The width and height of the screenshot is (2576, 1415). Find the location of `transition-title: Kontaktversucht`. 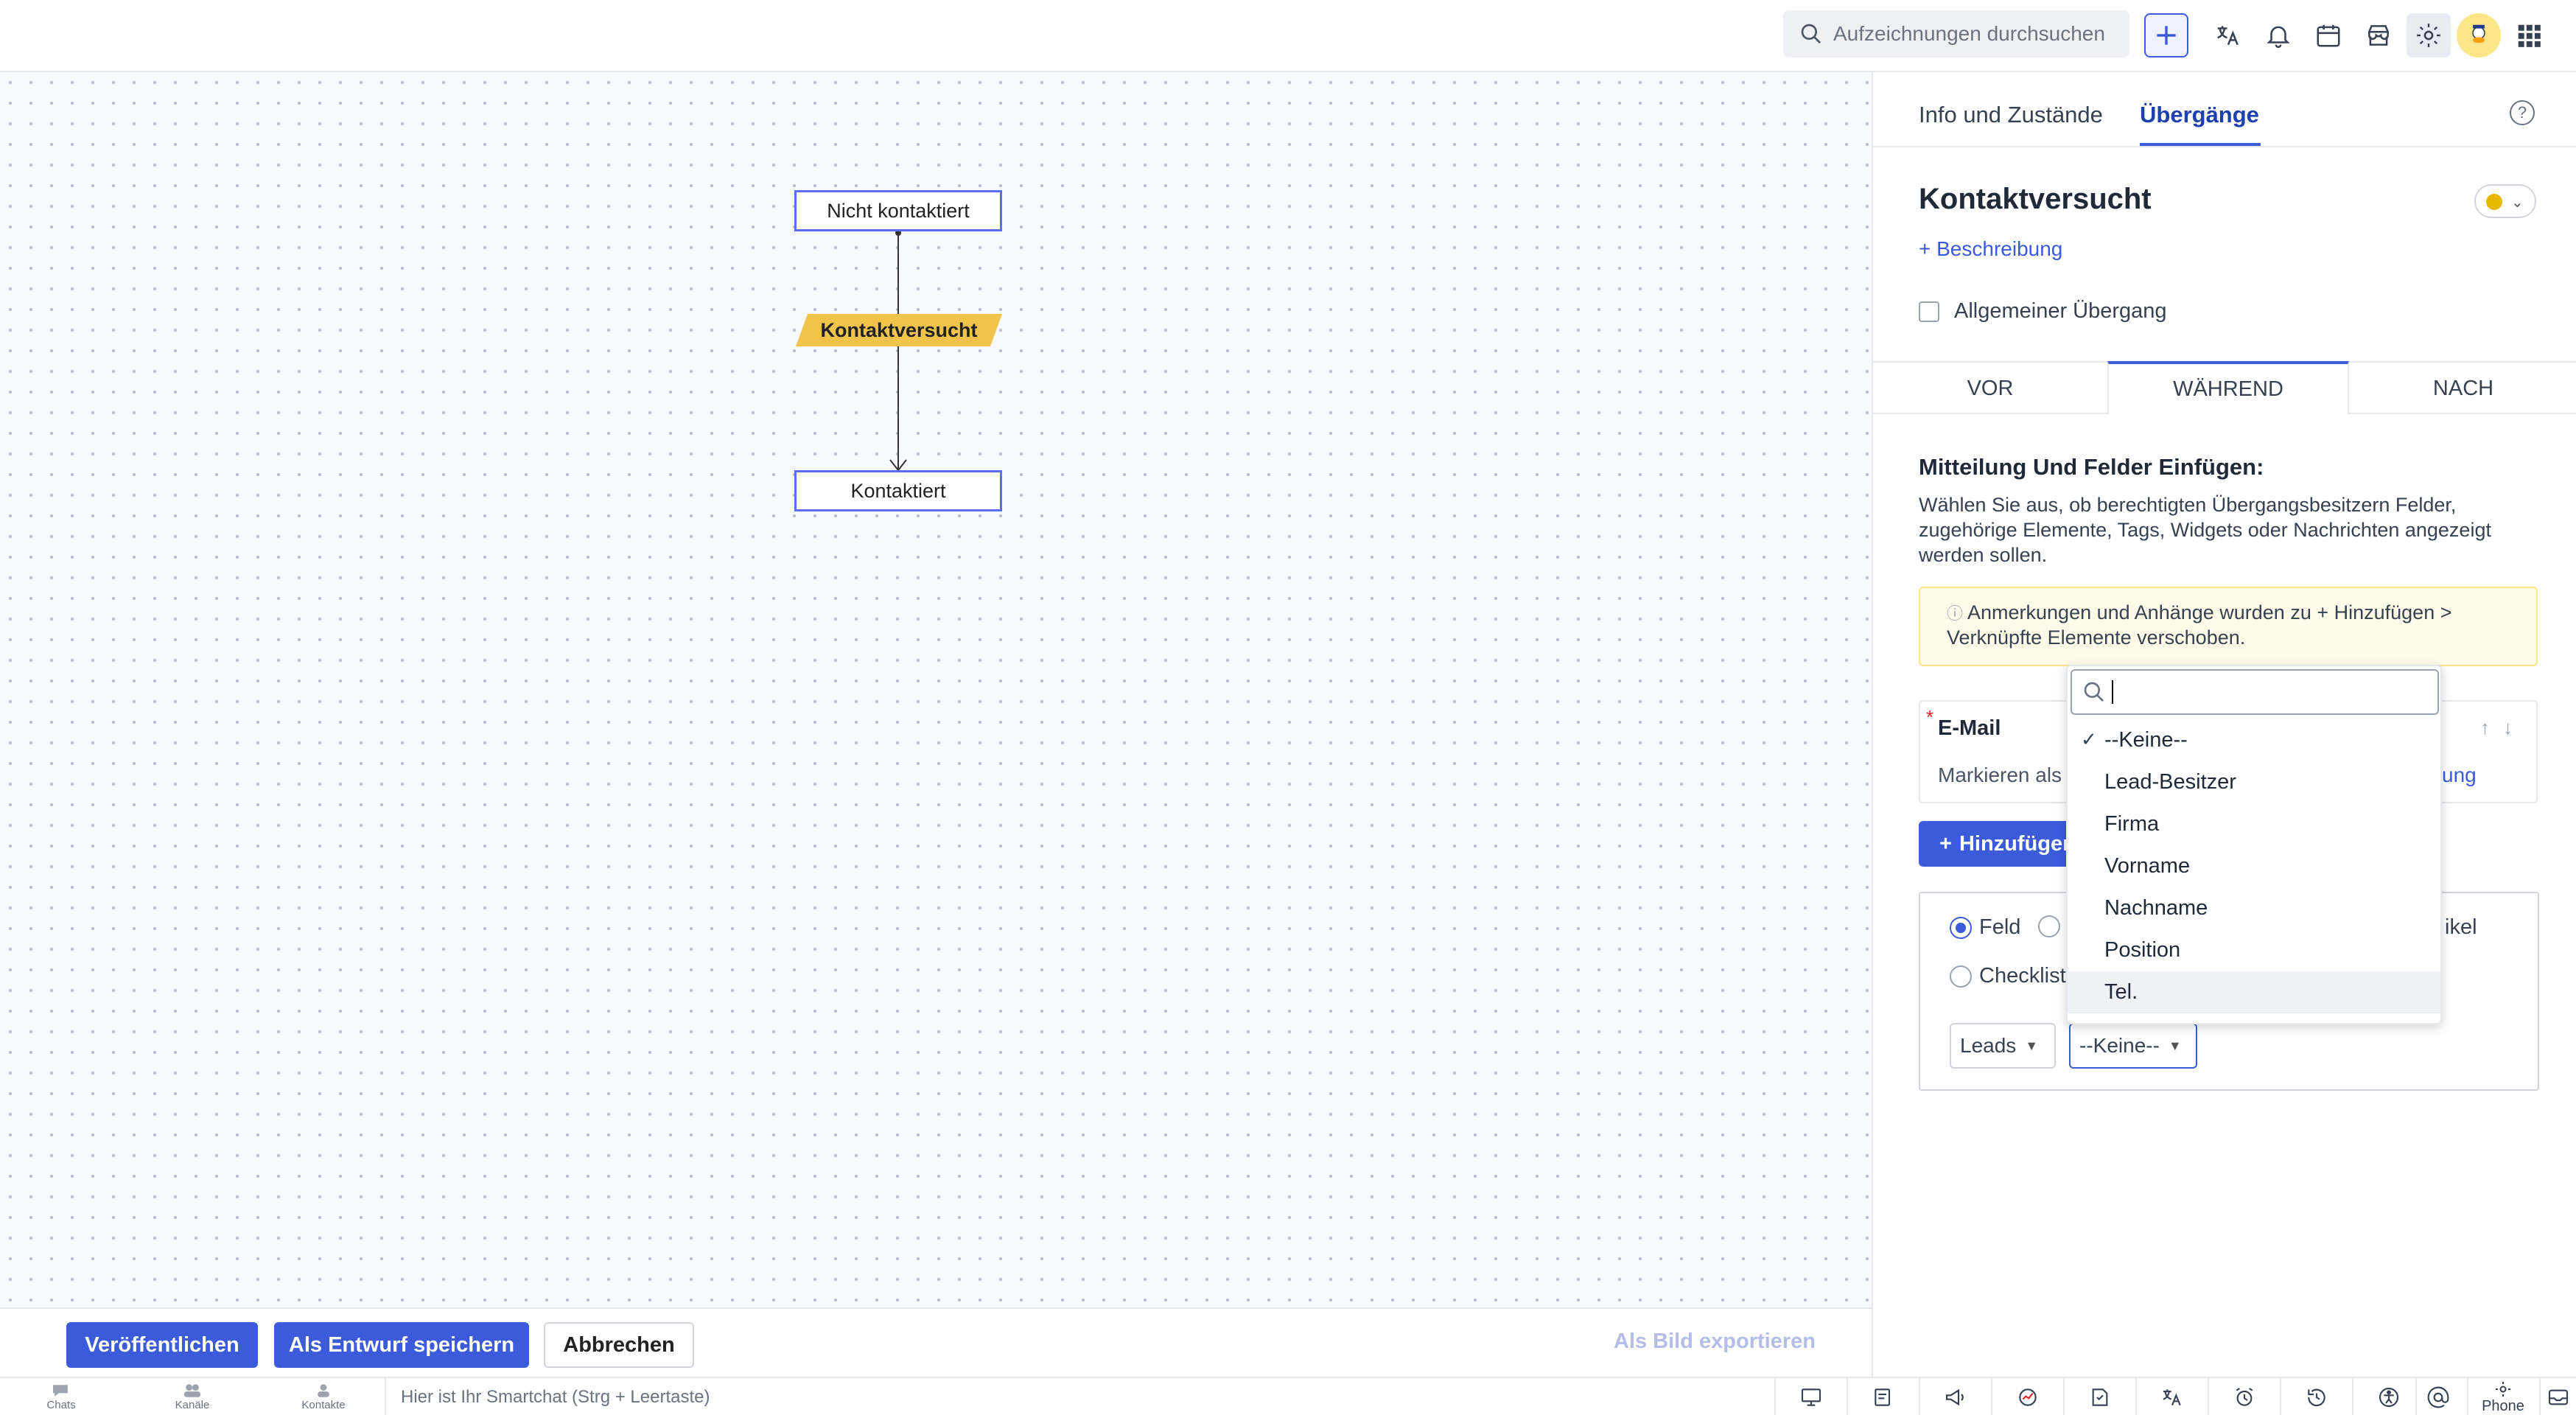

transition-title: Kontaktversucht is located at coordinates (2035, 199).